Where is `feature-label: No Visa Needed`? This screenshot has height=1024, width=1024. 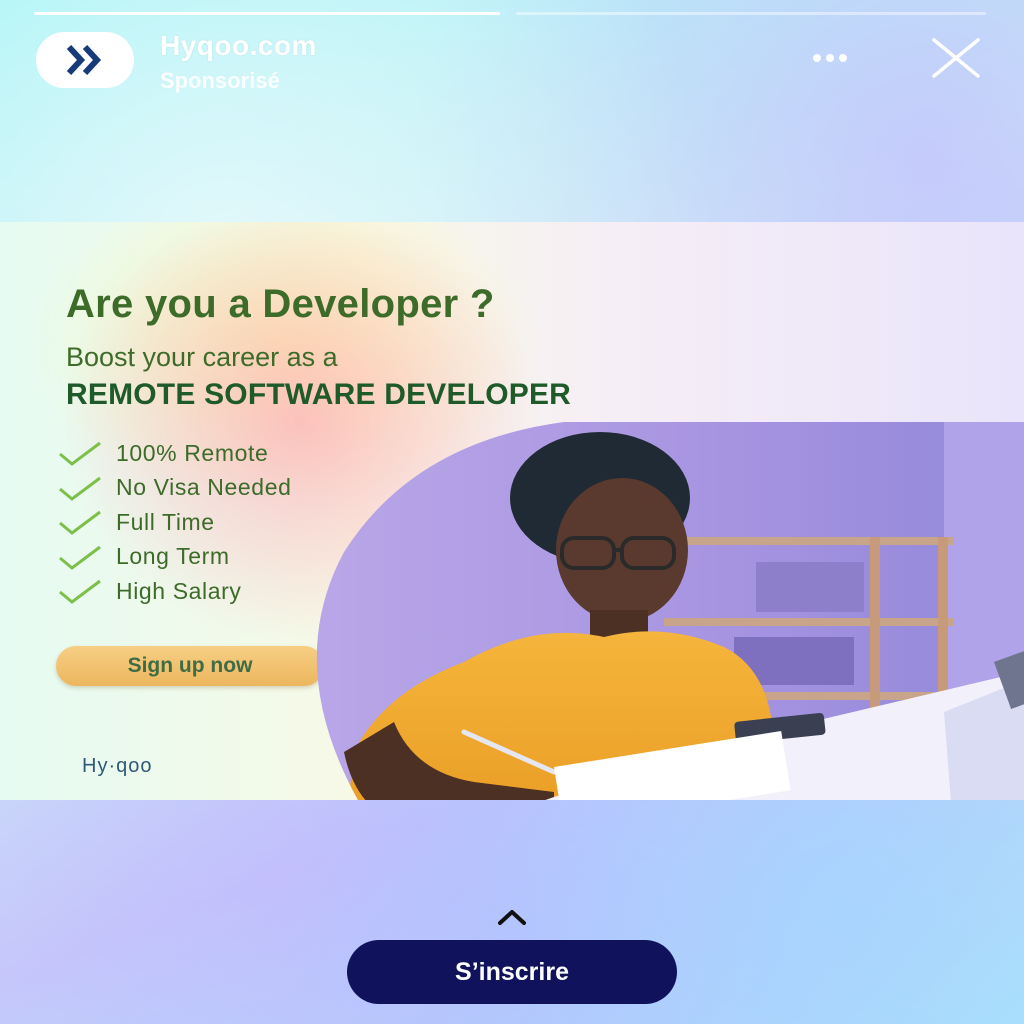 feature-label: No Visa Needed is located at coordinates (204, 487).